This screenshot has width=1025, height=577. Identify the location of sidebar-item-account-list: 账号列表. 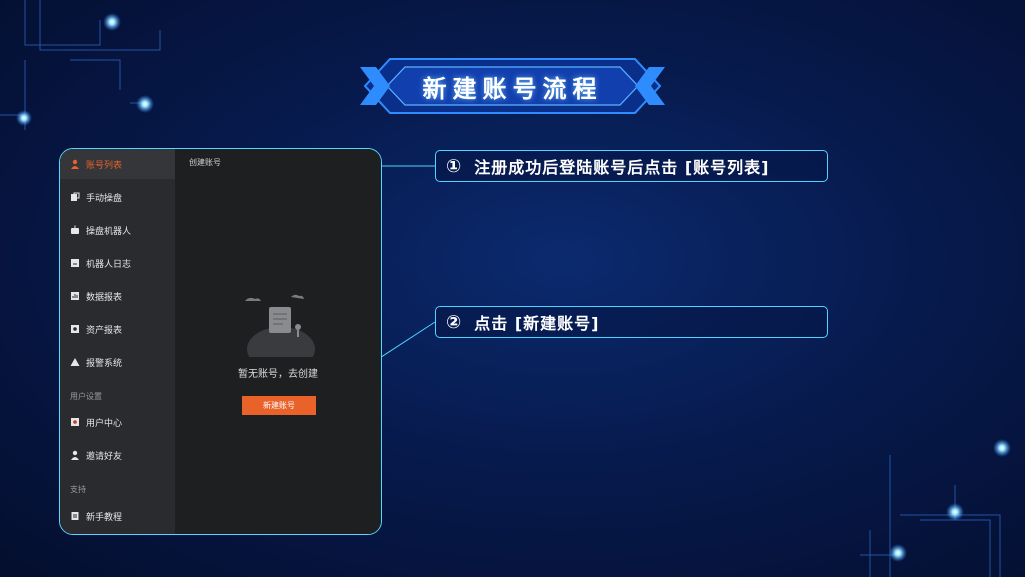
(117, 164).